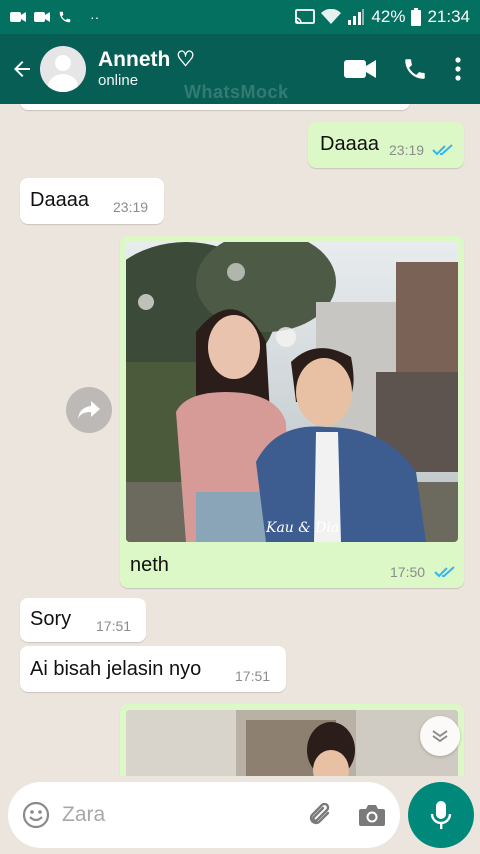 Image resolution: width=480 pixels, height=854 pixels. I want to click on message-input-bar: Zara, so click(204, 815).